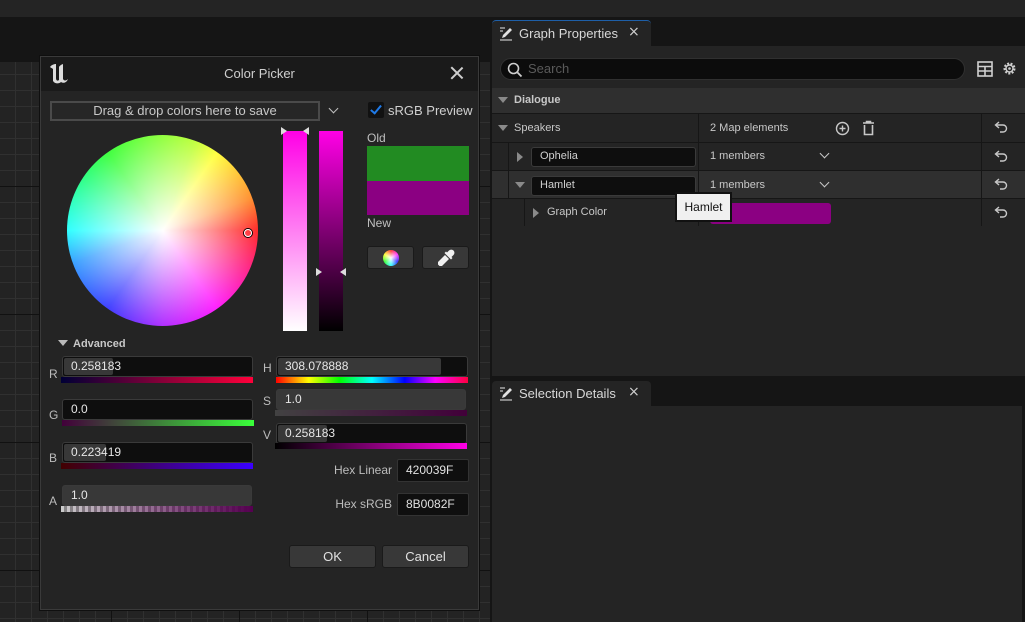 Image resolution: width=1025 pixels, height=622 pixels. Describe the element at coordinates (295, 231) in the screenshot. I see `saturation-slider` at that location.